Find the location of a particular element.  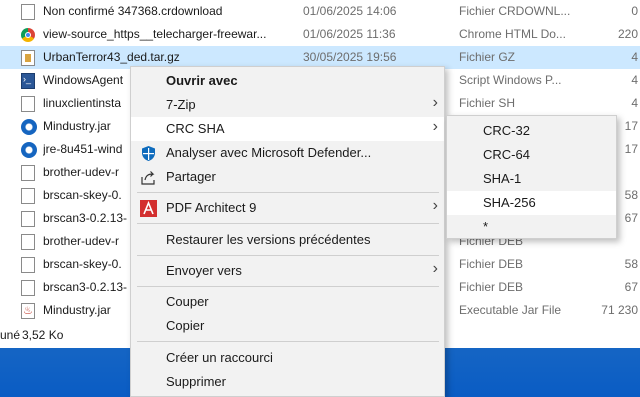

file-name: linuxclientinsta is located at coordinates (82, 103).